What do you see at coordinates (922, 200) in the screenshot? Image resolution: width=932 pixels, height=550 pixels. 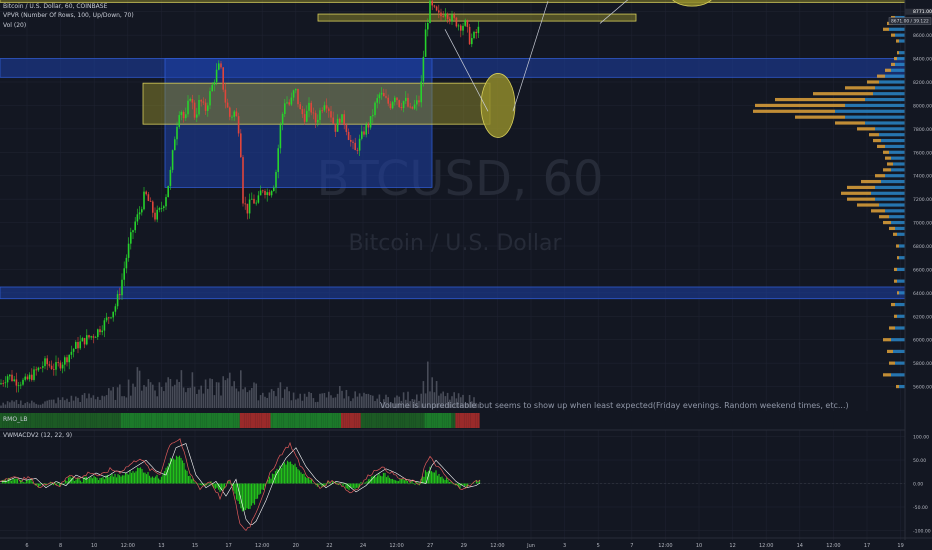 I see `price-tick-label: 7200.00` at bounding box center [922, 200].